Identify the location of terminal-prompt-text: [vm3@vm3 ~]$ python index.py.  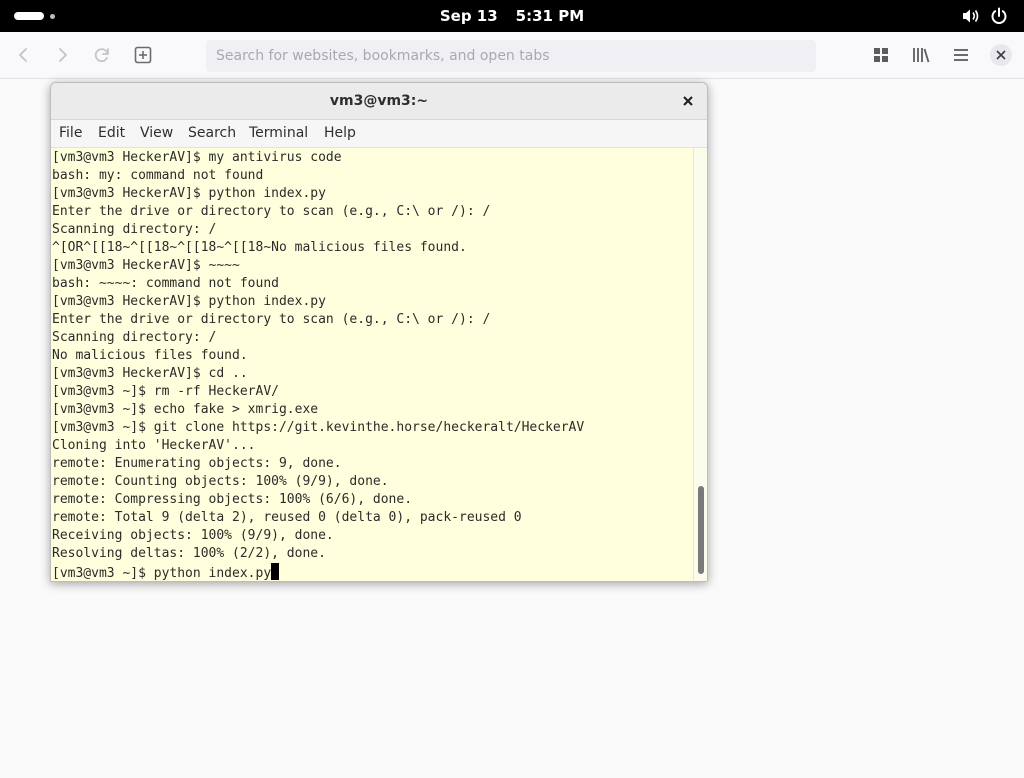
(162, 573).